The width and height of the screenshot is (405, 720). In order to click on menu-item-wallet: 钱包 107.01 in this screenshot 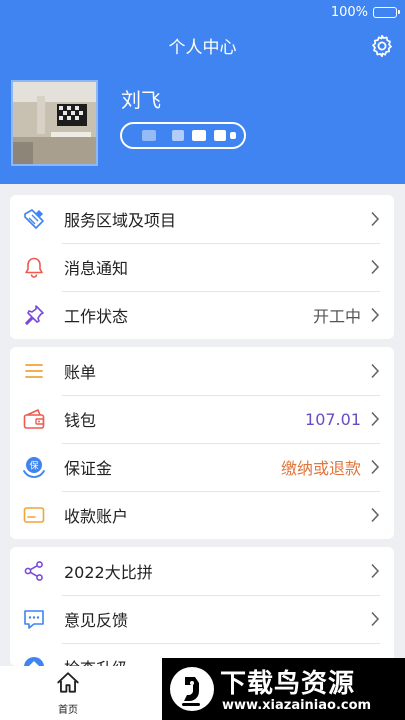, I will do `click(202, 419)`.